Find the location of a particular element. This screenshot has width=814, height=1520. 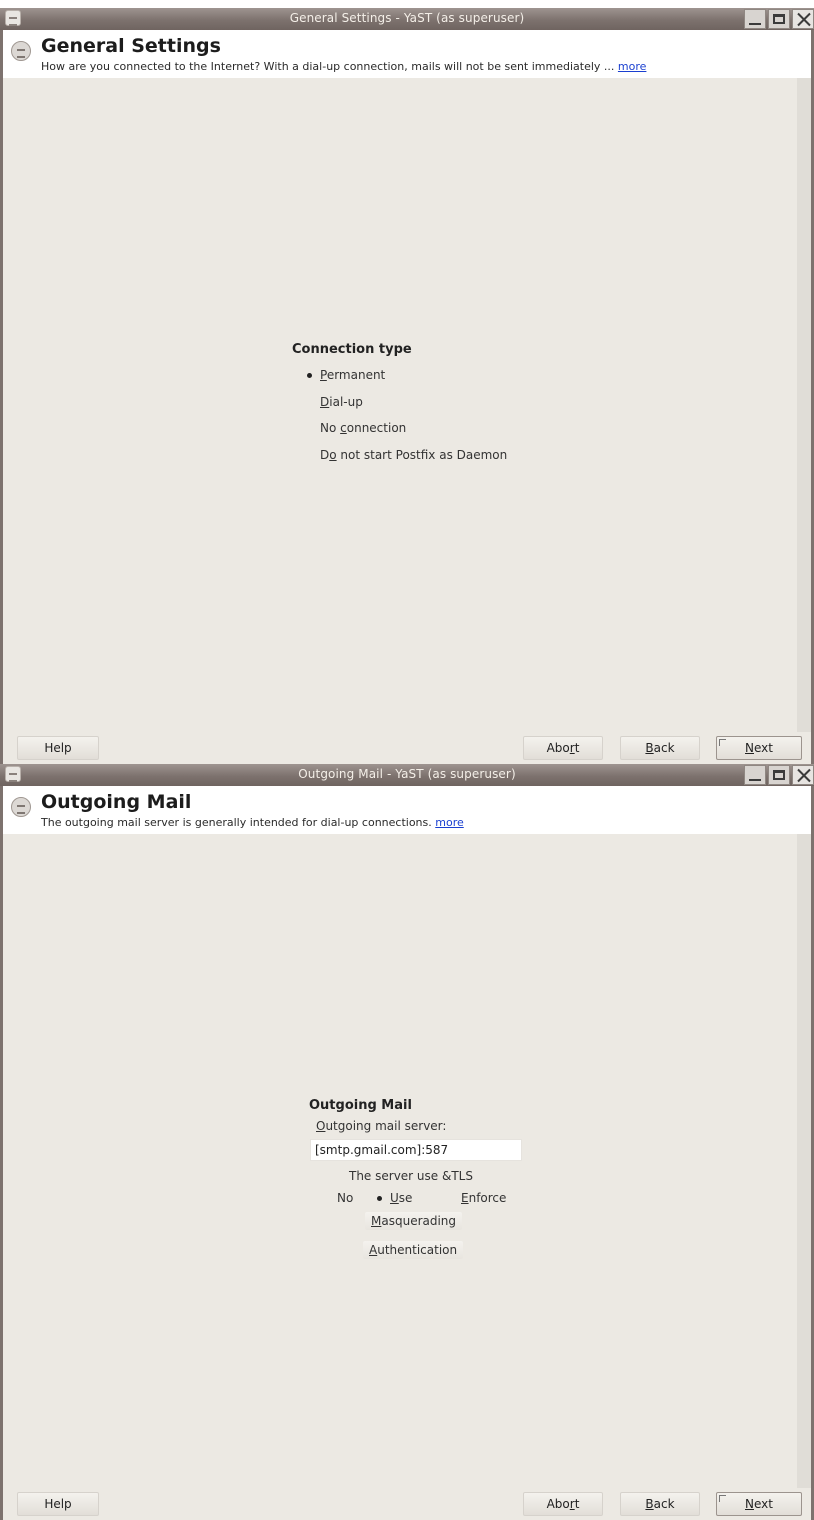

outgoing-server-label: Outgoing mail server: is located at coordinates (381, 1126).